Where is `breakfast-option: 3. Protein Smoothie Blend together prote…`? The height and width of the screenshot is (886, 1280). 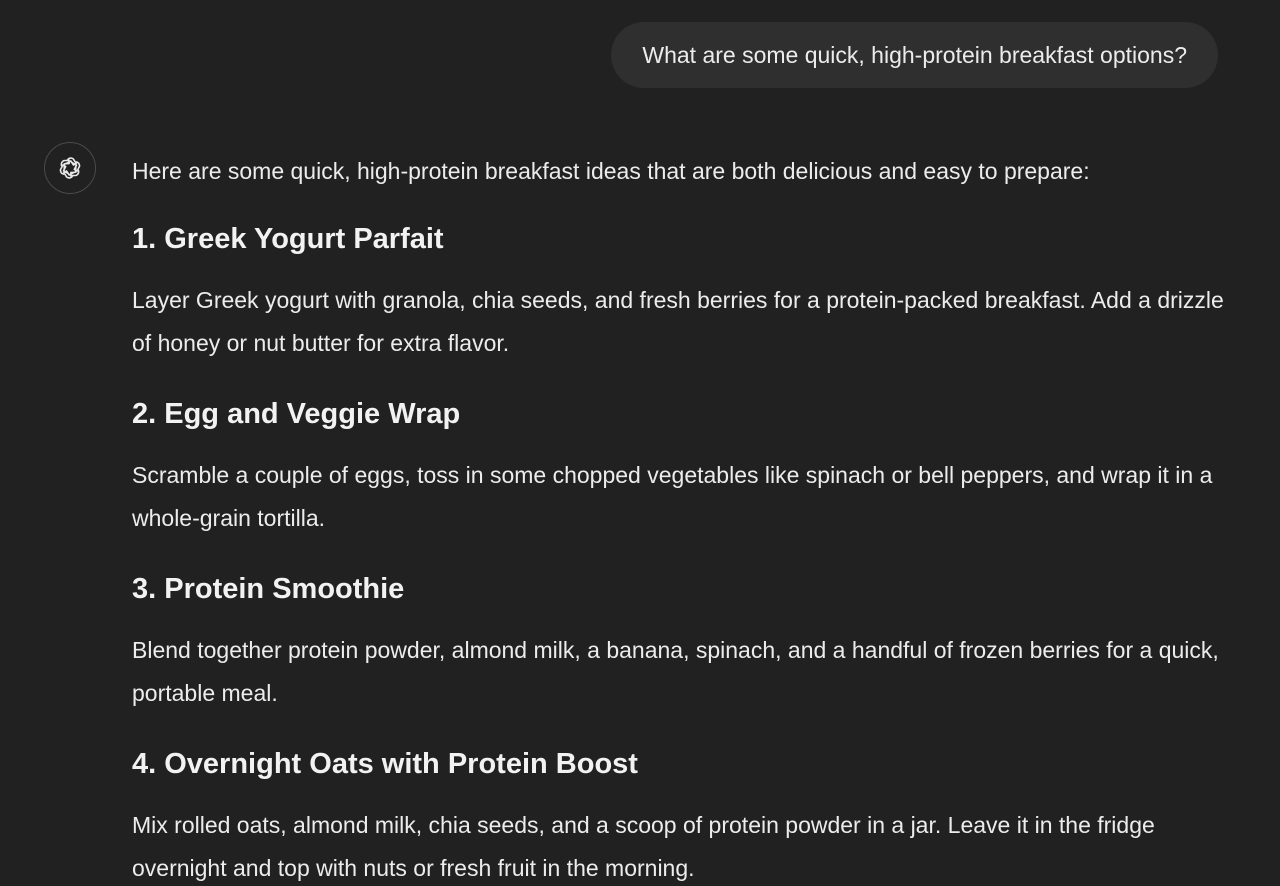
breakfast-option: 3. Protein Smoothie Blend together prote… is located at coordinates (682, 642).